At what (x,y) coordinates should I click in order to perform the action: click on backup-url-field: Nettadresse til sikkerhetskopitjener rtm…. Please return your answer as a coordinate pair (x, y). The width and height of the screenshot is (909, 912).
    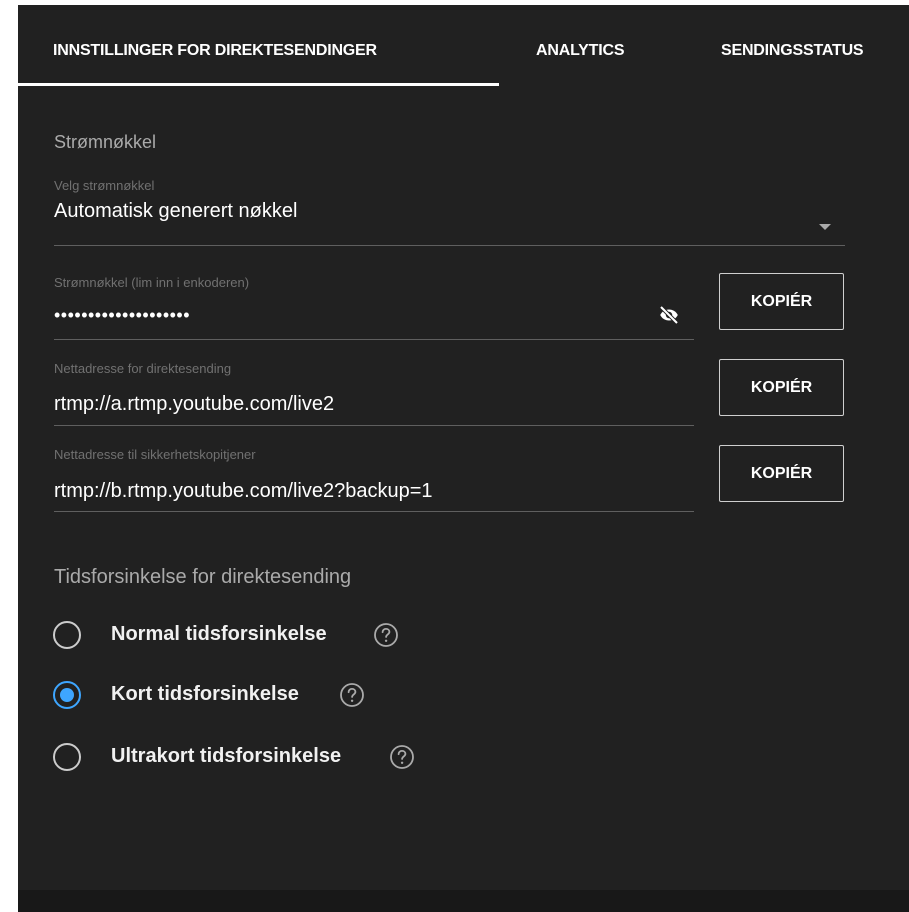
    Looking at the image, I should click on (374, 480).